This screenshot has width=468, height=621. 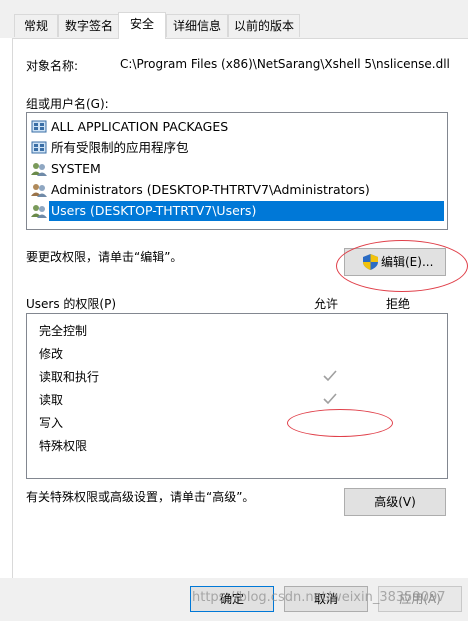 I want to click on object-name-label: 对象名称:, so click(x=52, y=66).